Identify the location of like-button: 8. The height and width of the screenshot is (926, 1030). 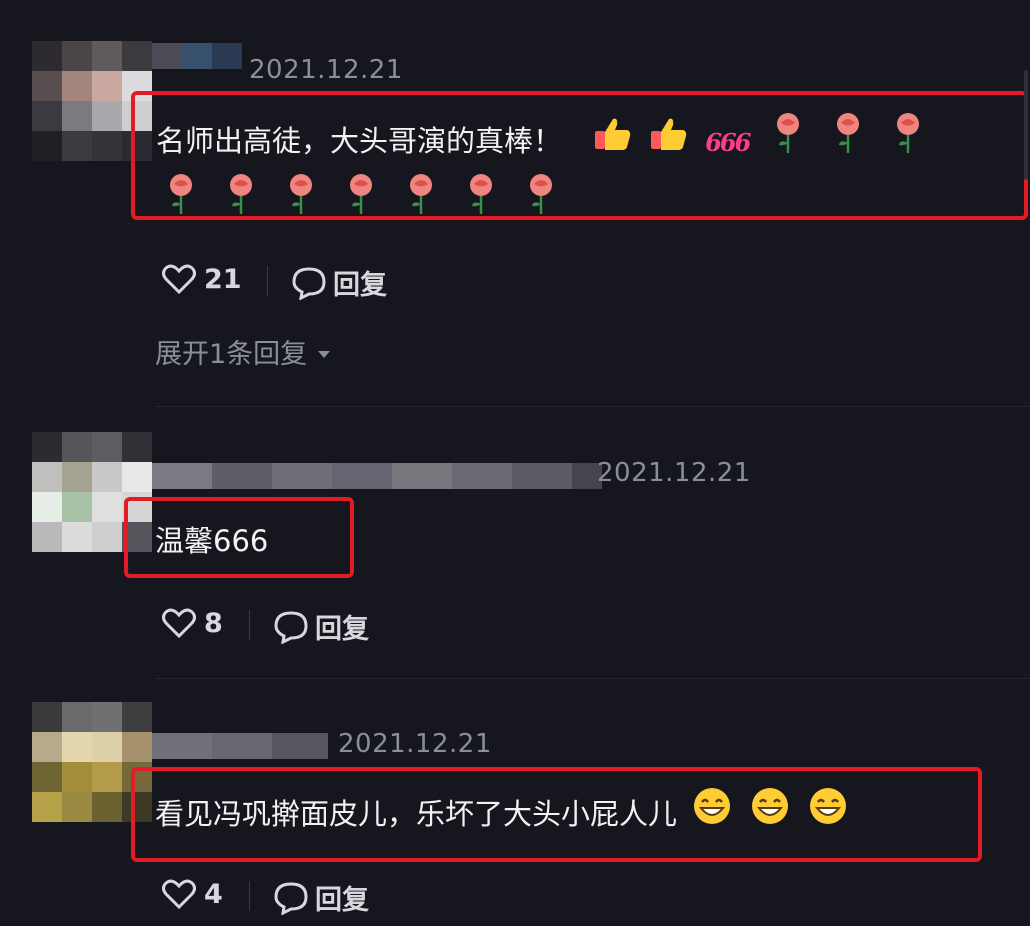
(192, 623).